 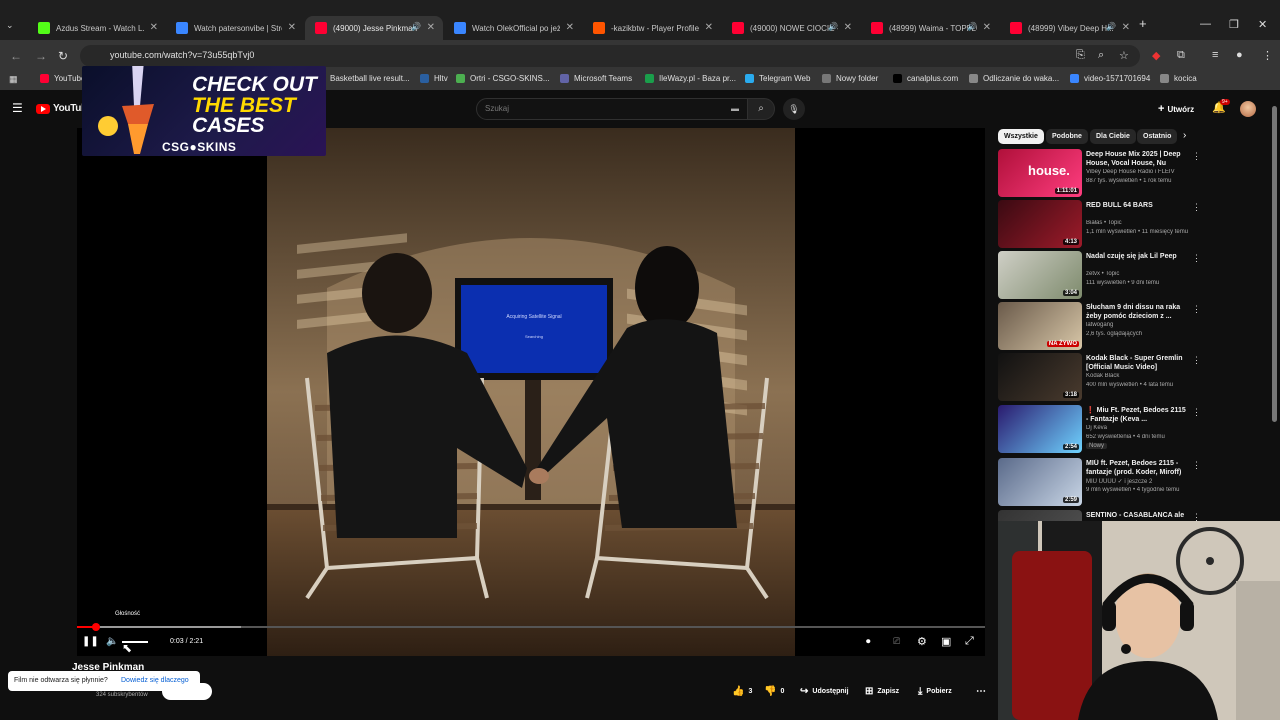 What do you see at coordinates (90, 641) in the screenshot?
I see `pause-button: ❚❚` at bounding box center [90, 641].